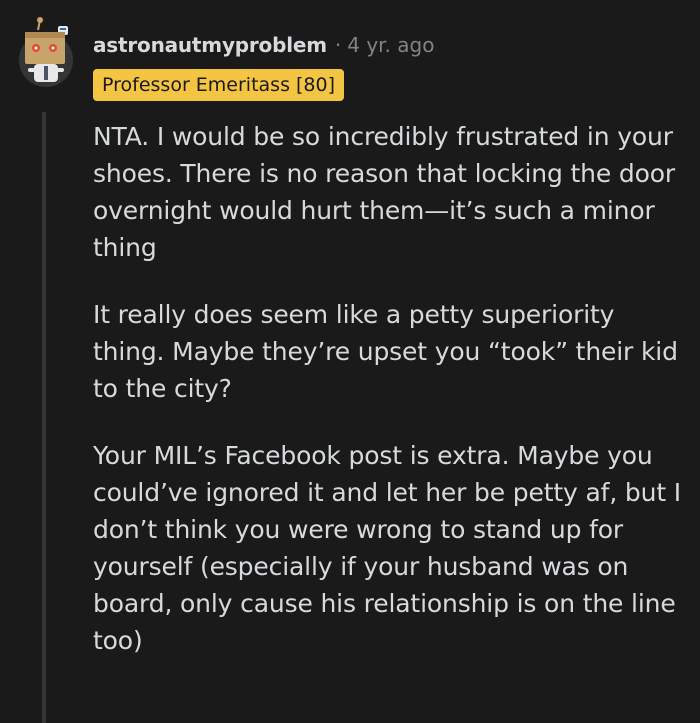 This screenshot has height=723, width=700. I want to click on timestamp-link: 4 yr. ago, so click(390, 45).